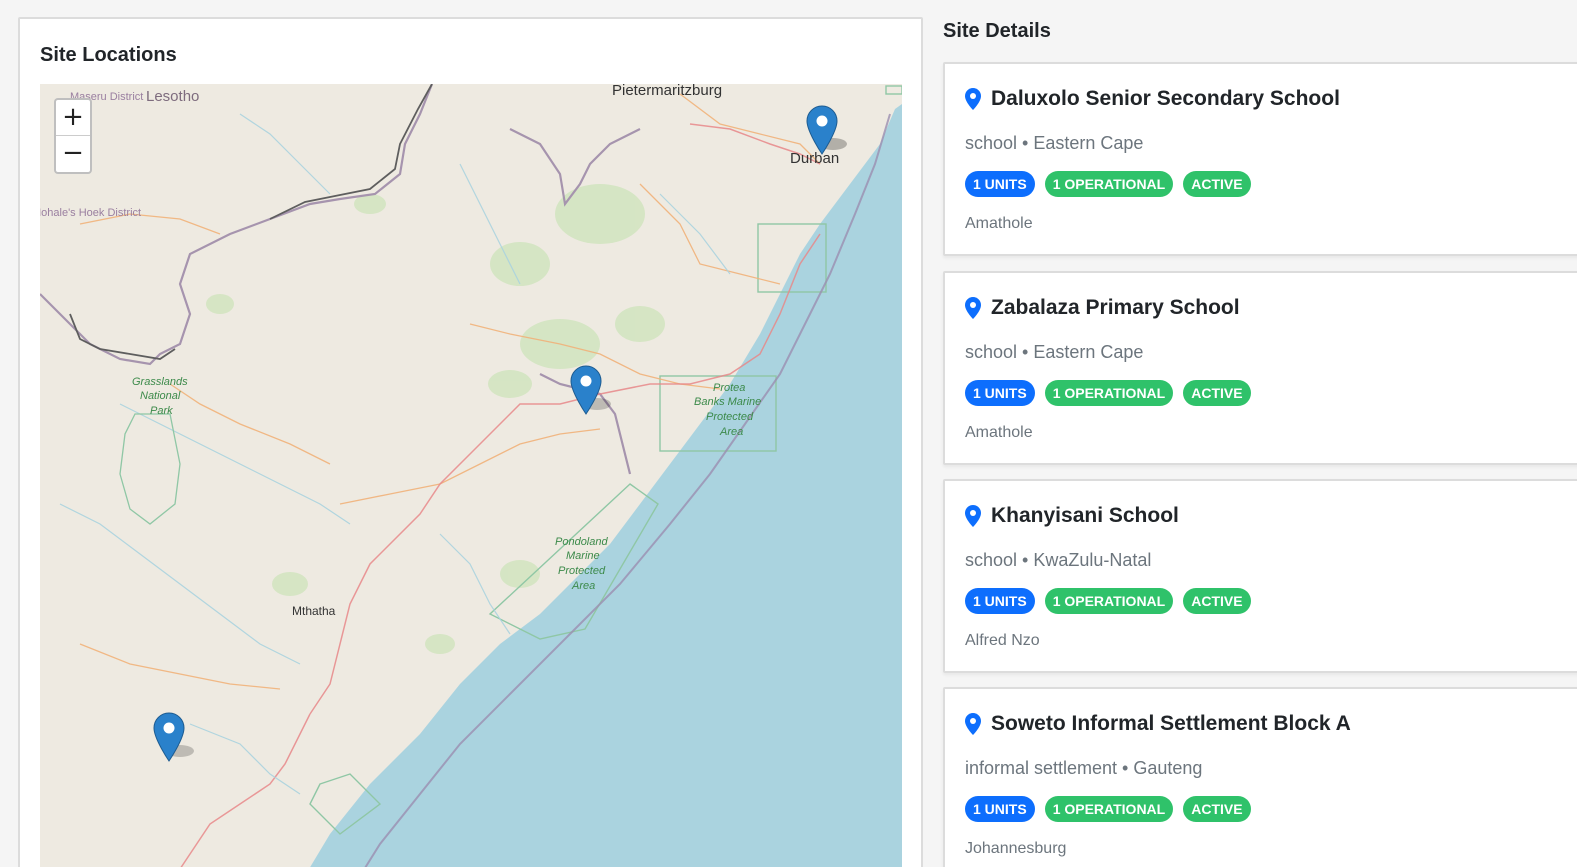 This screenshot has height=867, width=1577. What do you see at coordinates (1165, 98) in the screenshot?
I see `site-name: Daluxolo Senior Secondary School` at bounding box center [1165, 98].